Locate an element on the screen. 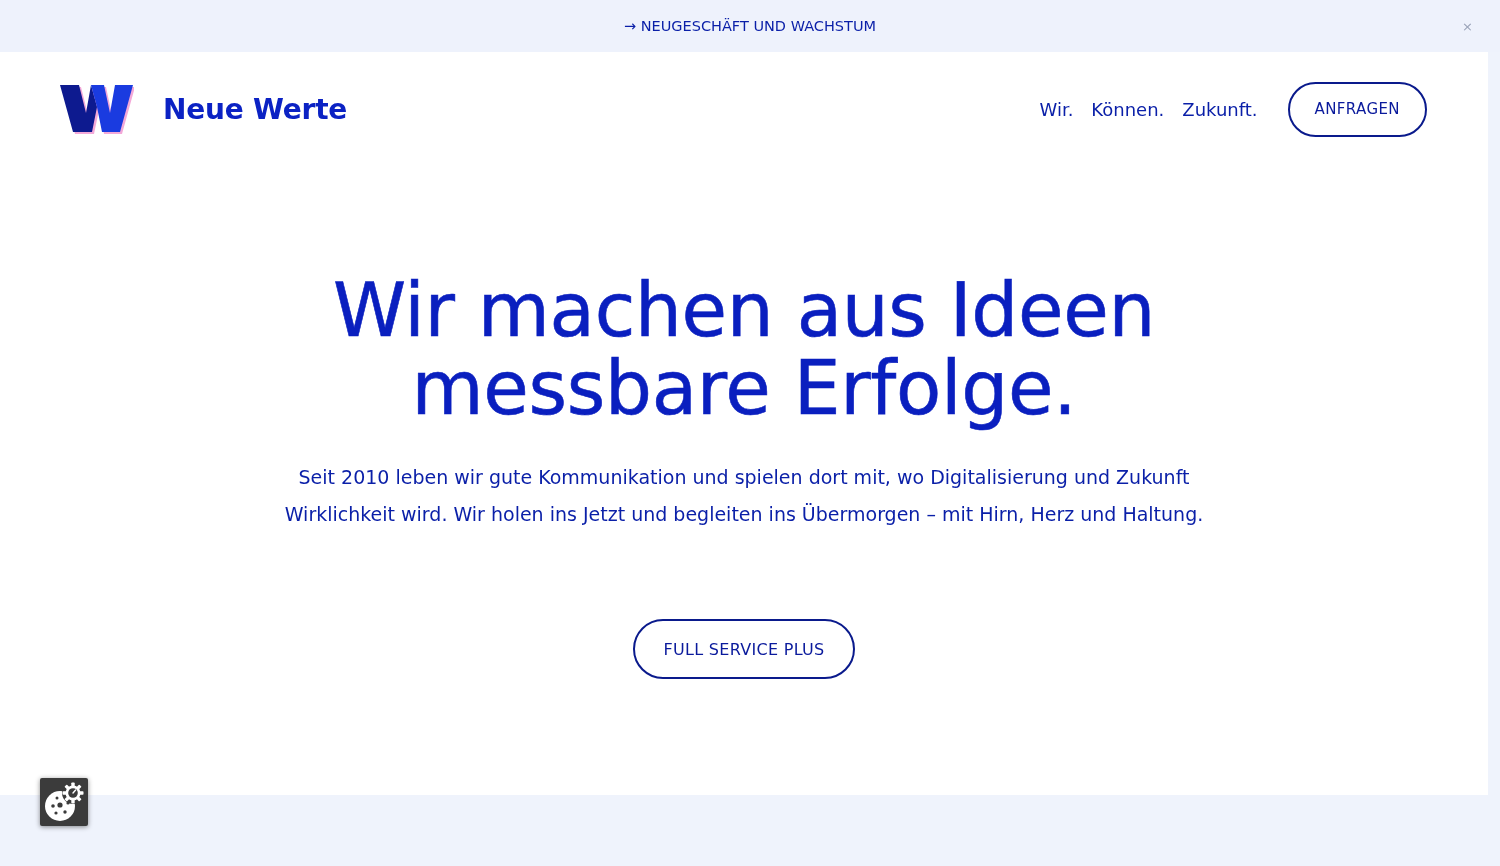  nav-link: Wir. is located at coordinates (1056, 109).